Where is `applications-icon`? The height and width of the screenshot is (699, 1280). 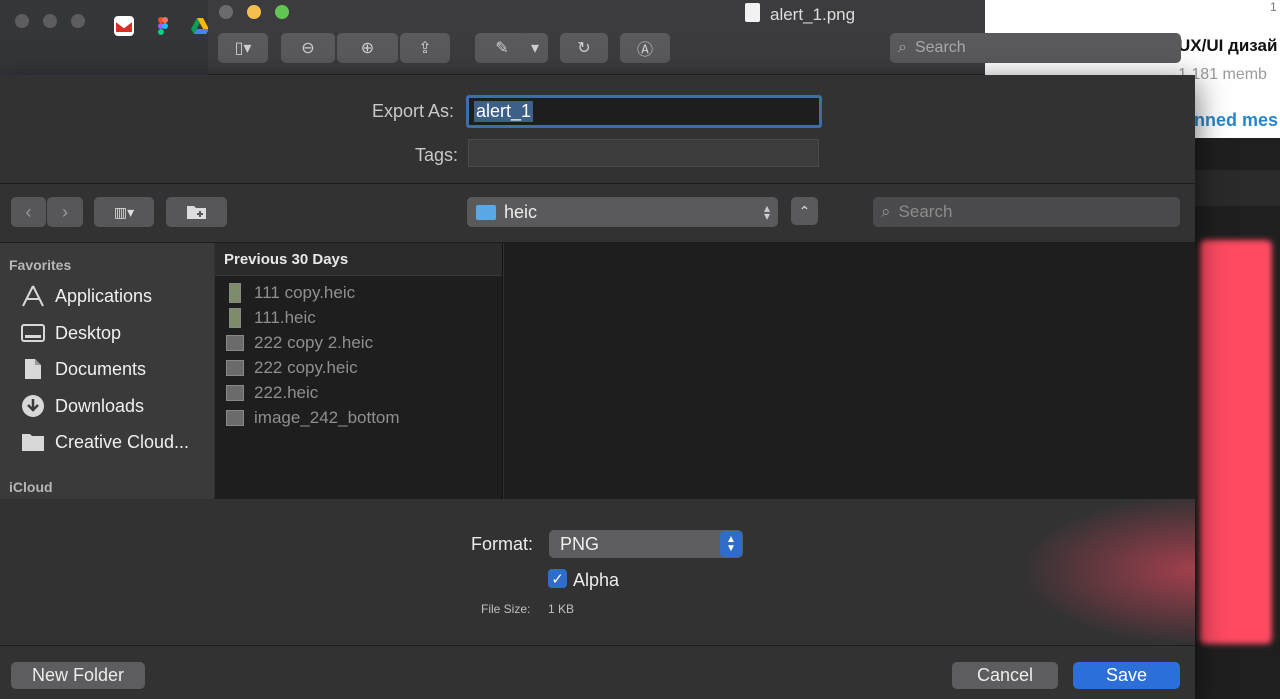 applications-icon is located at coordinates (32, 296).